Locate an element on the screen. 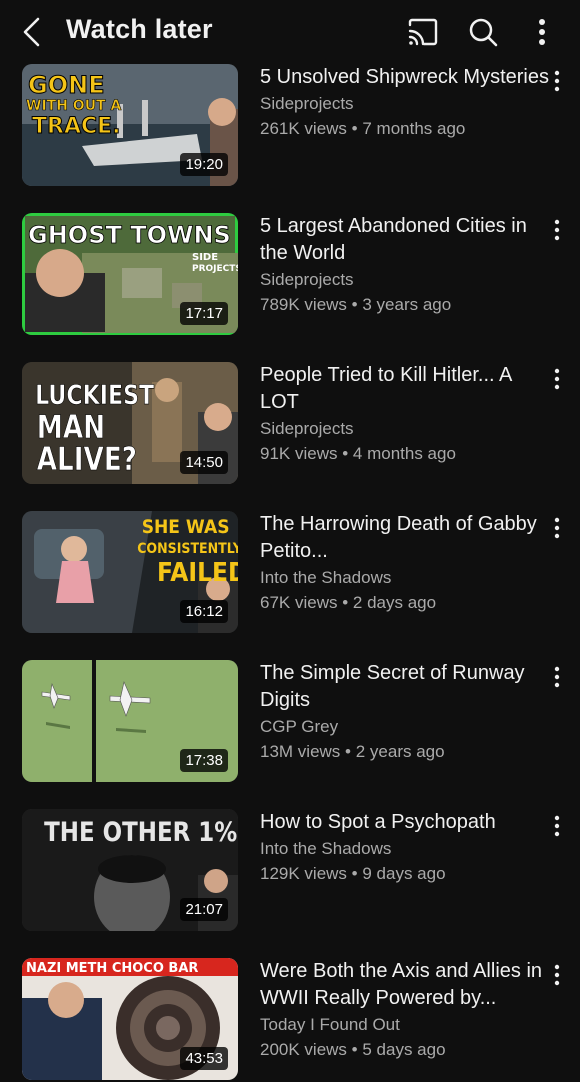 The image size is (580, 1082). page-title: Watch later is located at coordinates (139, 29).